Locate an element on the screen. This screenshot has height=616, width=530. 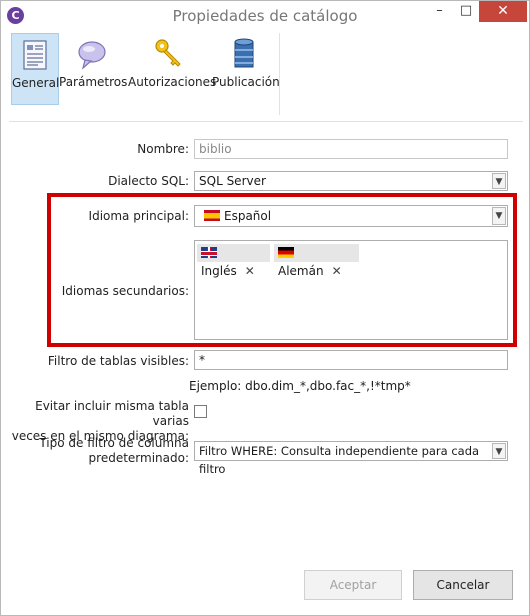
toolbar-separator is located at coordinates (279, 74).